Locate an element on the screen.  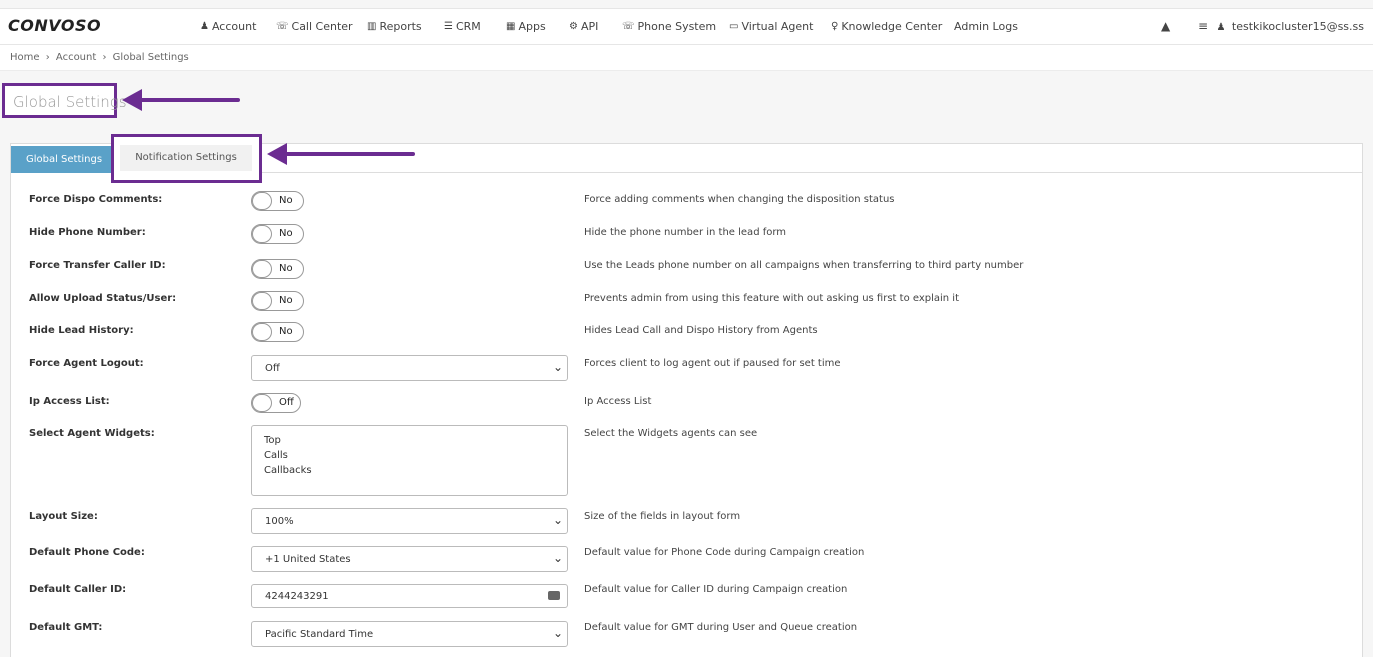
nav-admin-logs-label: Admin Logs is located at coordinates (986, 26).